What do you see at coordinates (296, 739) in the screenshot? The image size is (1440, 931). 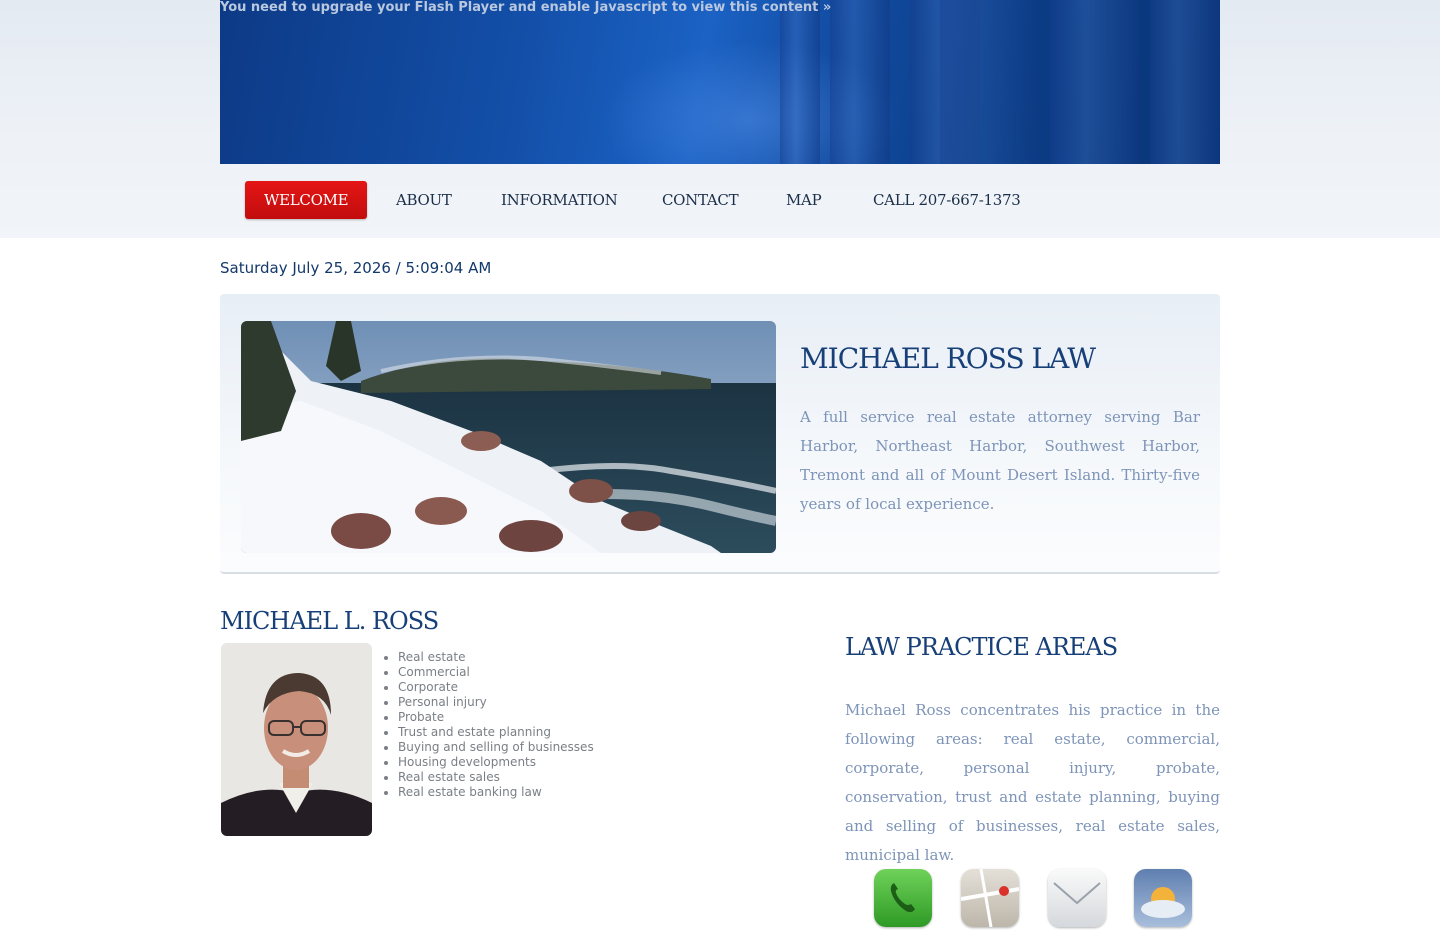 I see `attorney-portrait` at bounding box center [296, 739].